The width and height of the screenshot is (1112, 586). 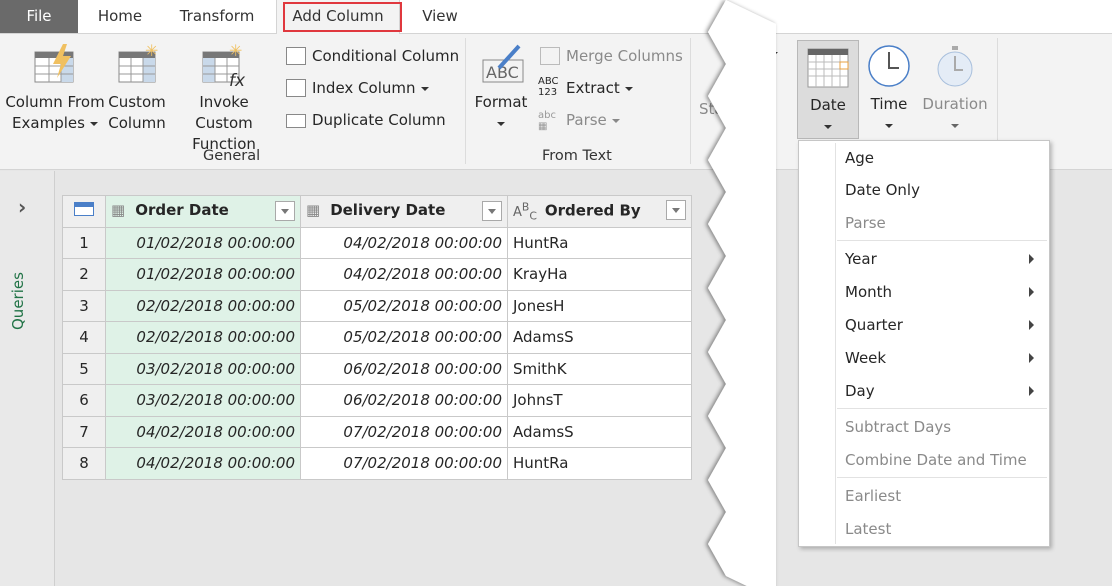 I want to click on tab-file: File, so click(x=39, y=16).